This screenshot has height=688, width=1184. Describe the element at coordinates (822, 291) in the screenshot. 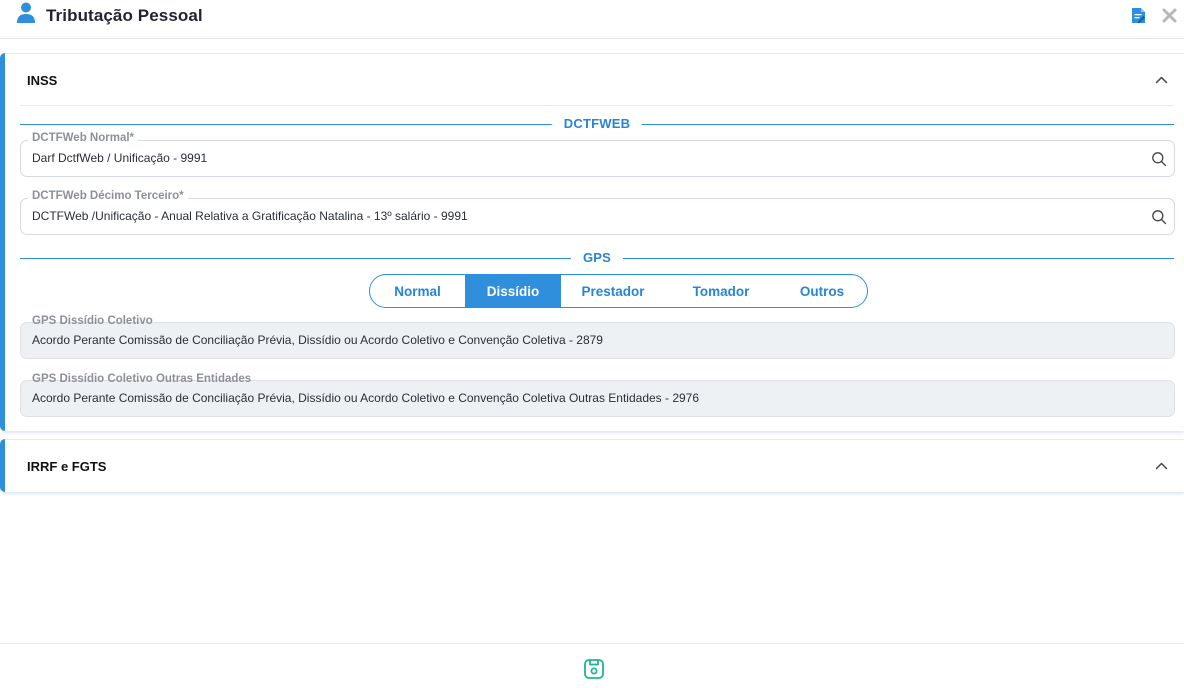

I see `tab-outros: Outros` at that location.